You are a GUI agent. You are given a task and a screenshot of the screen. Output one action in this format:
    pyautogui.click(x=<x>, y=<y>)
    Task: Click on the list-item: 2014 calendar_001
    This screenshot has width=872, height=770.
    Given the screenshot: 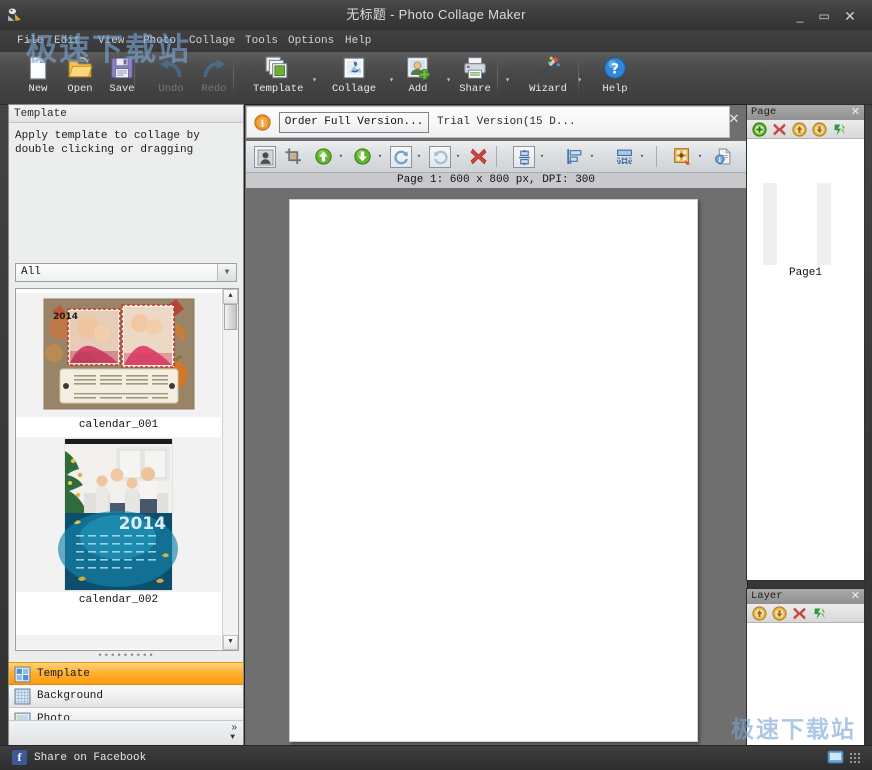 What is the action you would take?
    pyautogui.click(x=118, y=362)
    